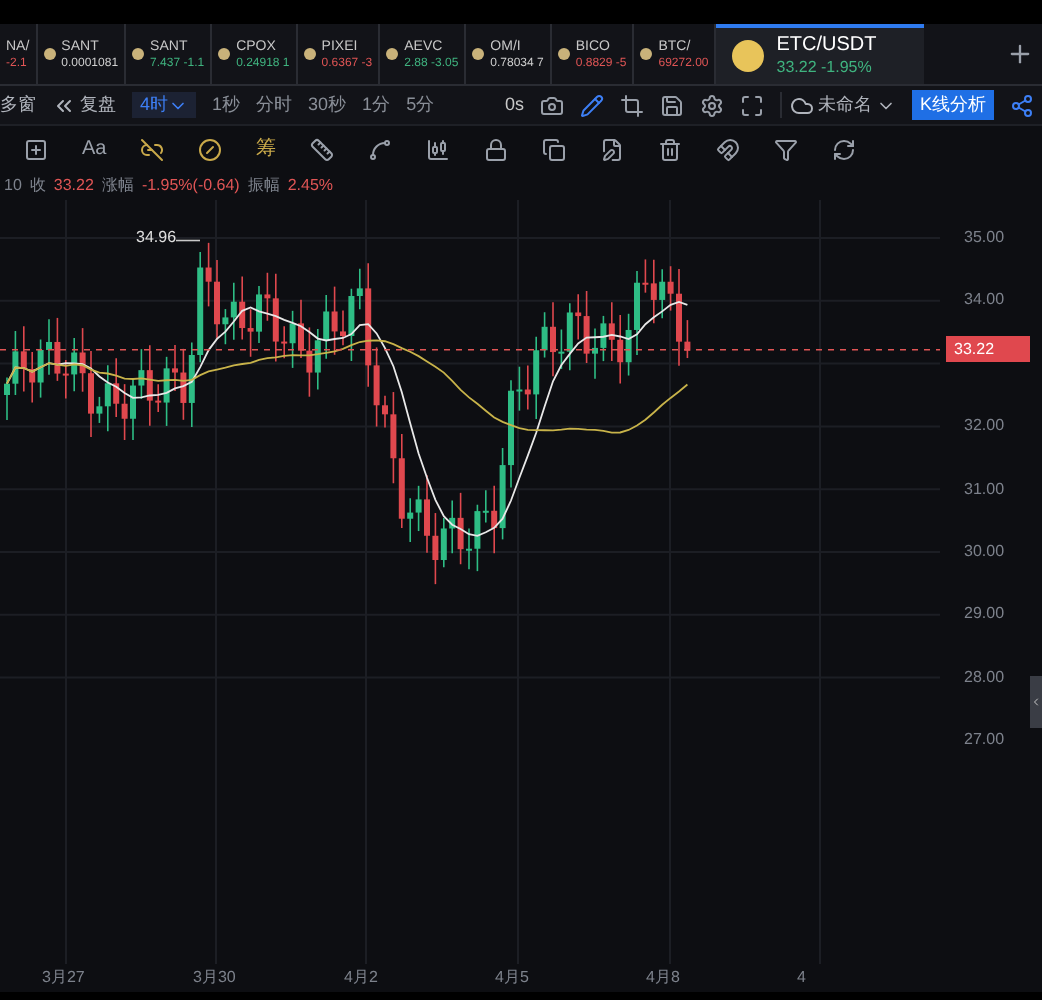 The height and width of the screenshot is (1000, 1042). Describe the element at coordinates (513, 978) in the screenshot. I see `date-axis-label: 4月5` at that location.